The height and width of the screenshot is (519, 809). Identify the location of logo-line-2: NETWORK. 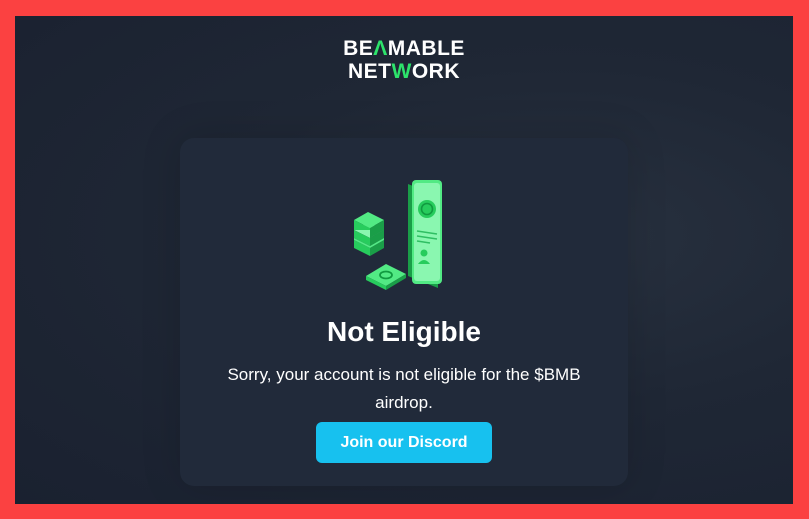
(404, 71).